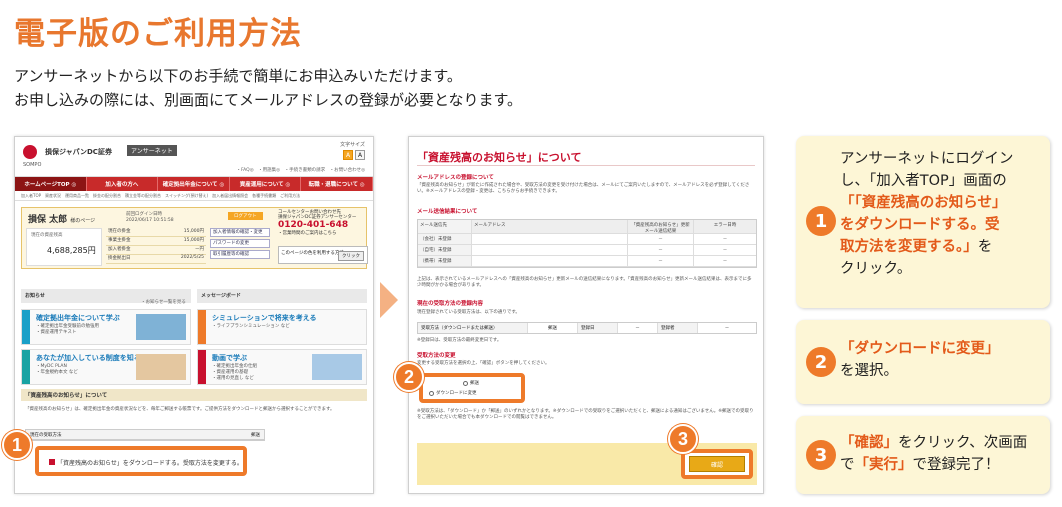  Describe the element at coordinates (920, 360) in the screenshot. I see `step-text: 「ダウンロードに変更」 を選択。` at that location.